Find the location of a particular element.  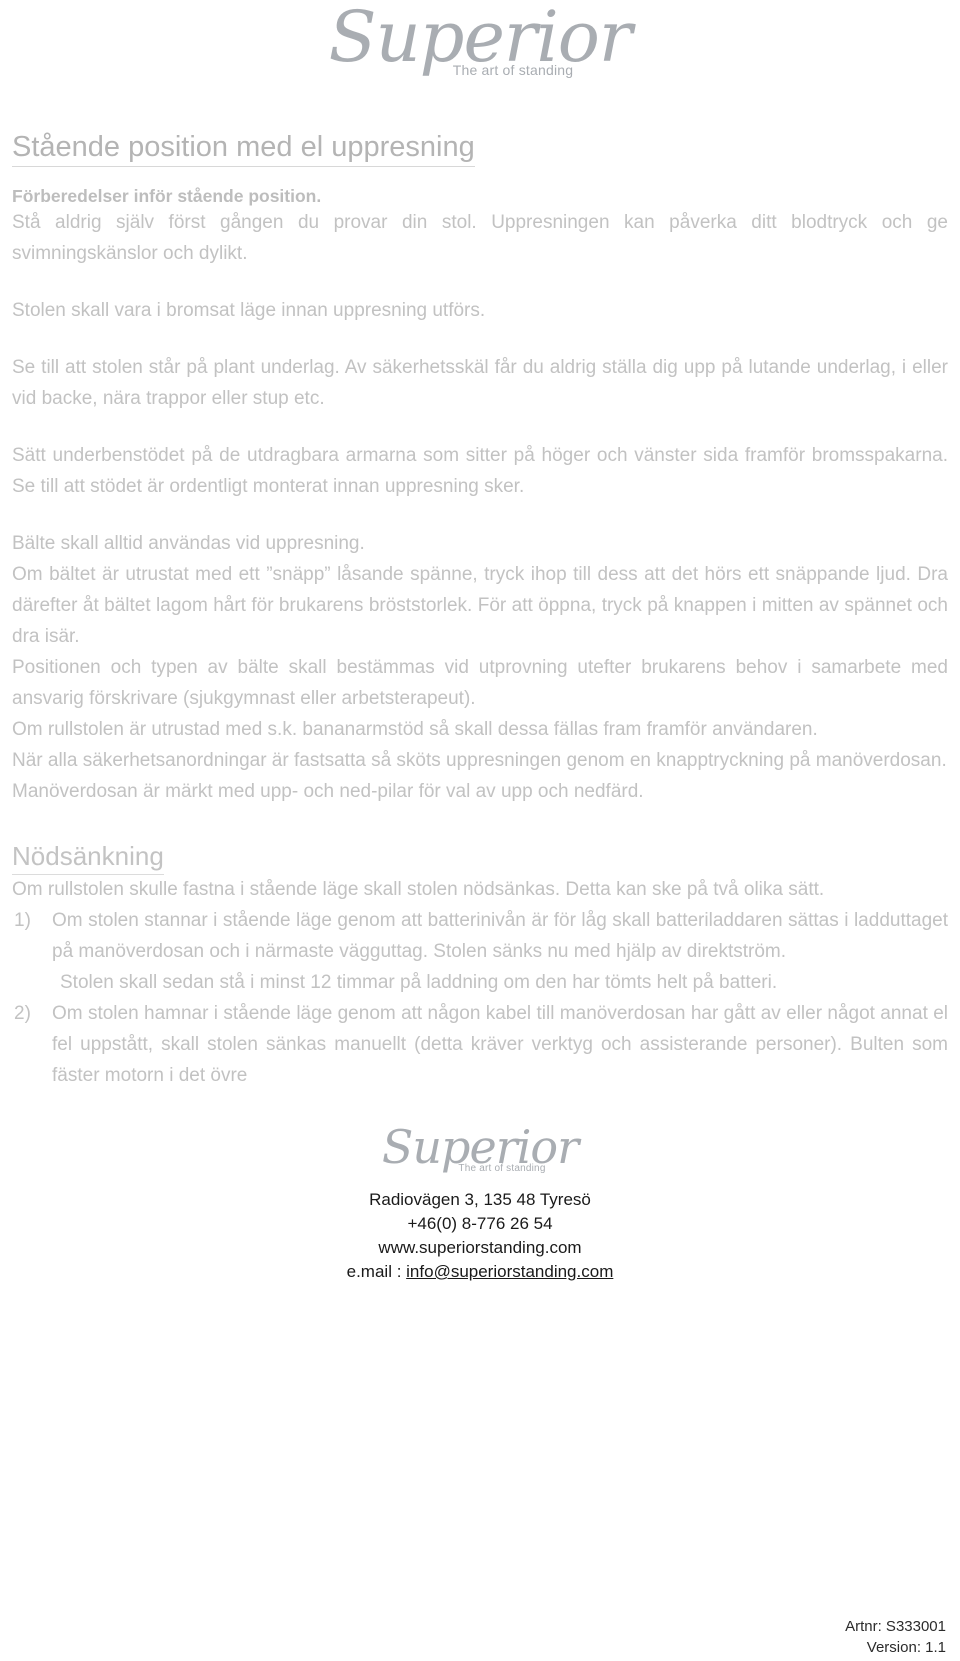

logo-block: Superior The art of standing is located at coordinates (480, 39).